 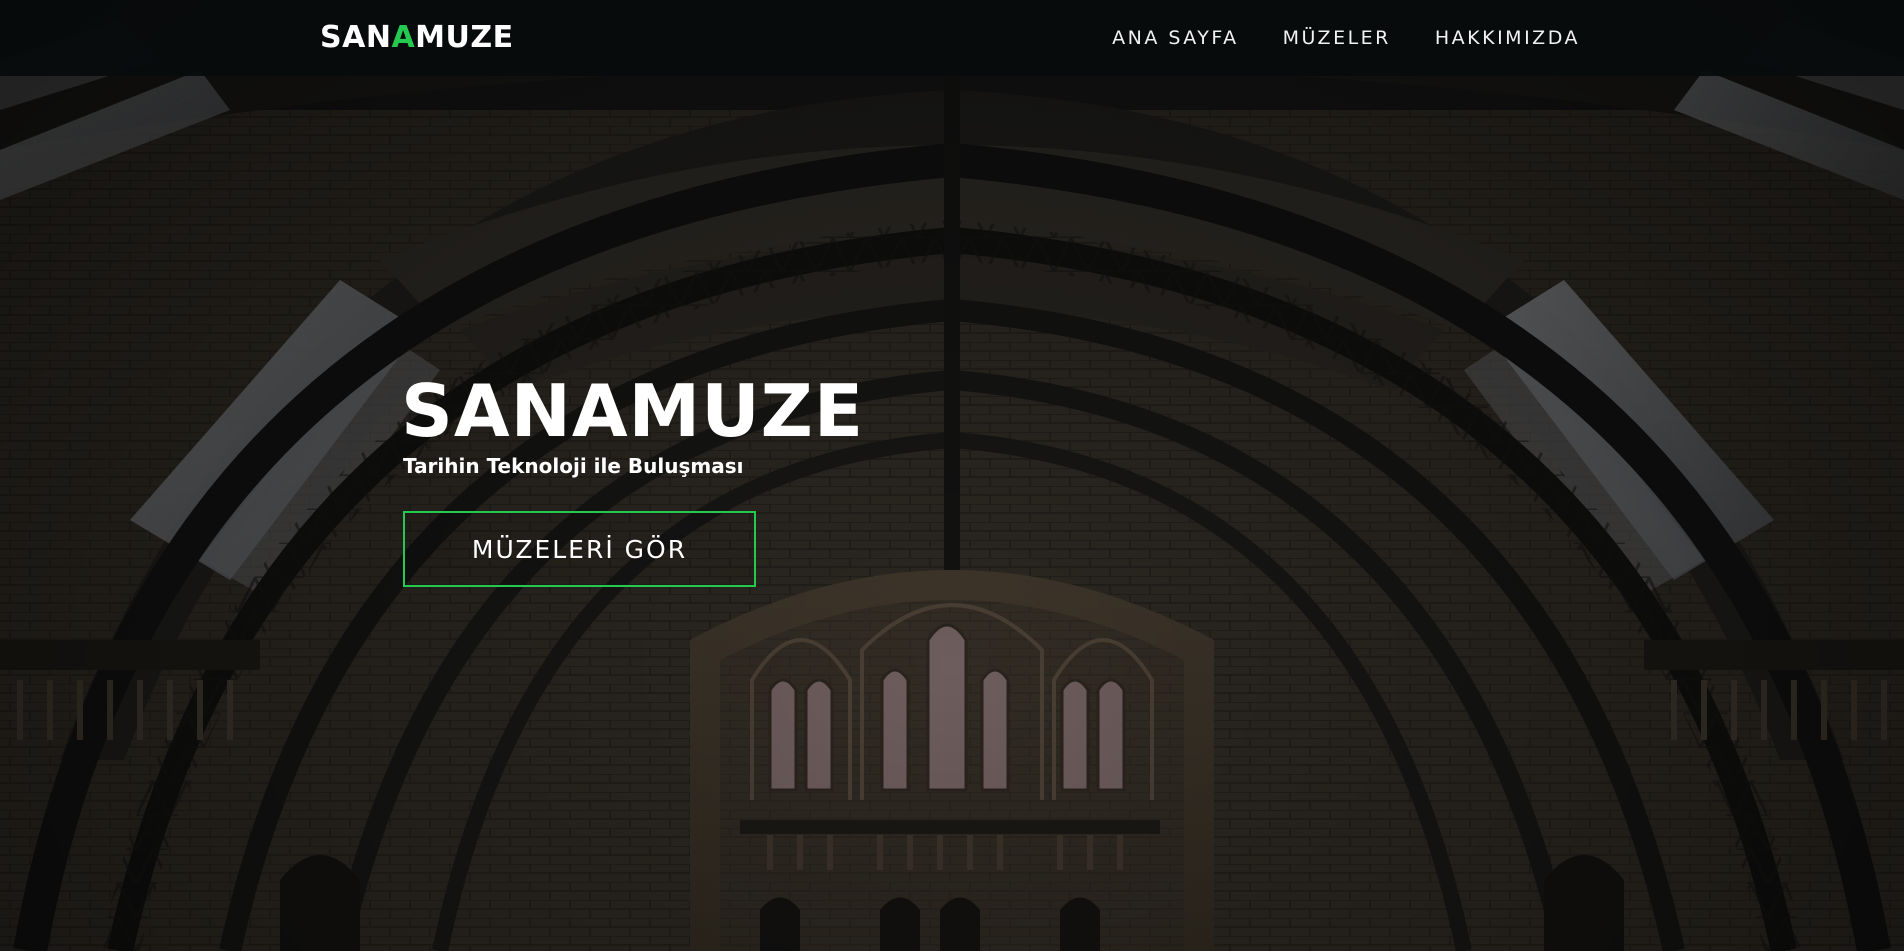 I want to click on site-logo: SANAMUZE, so click(x=417, y=38).